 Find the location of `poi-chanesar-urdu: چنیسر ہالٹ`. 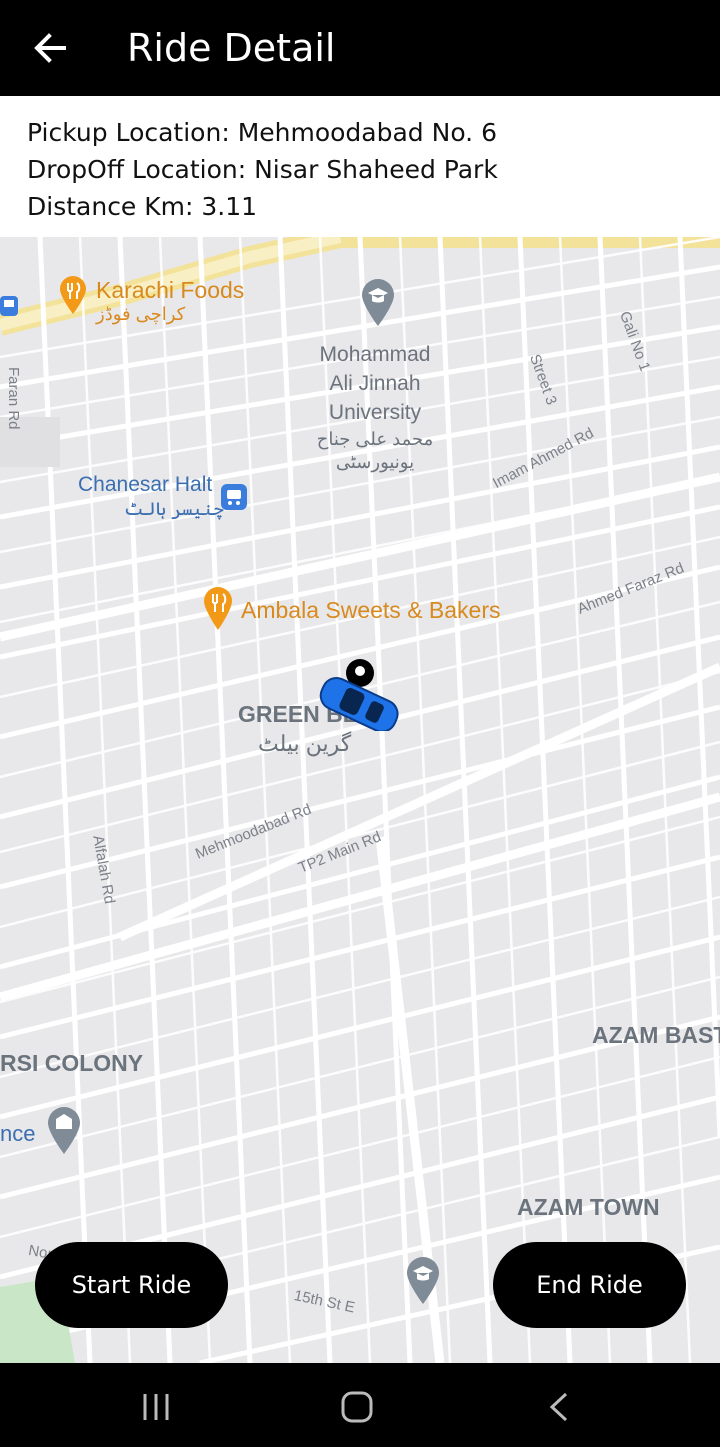

poi-chanesar-urdu: چنیسر ہالٹ is located at coordinates (174, 509).